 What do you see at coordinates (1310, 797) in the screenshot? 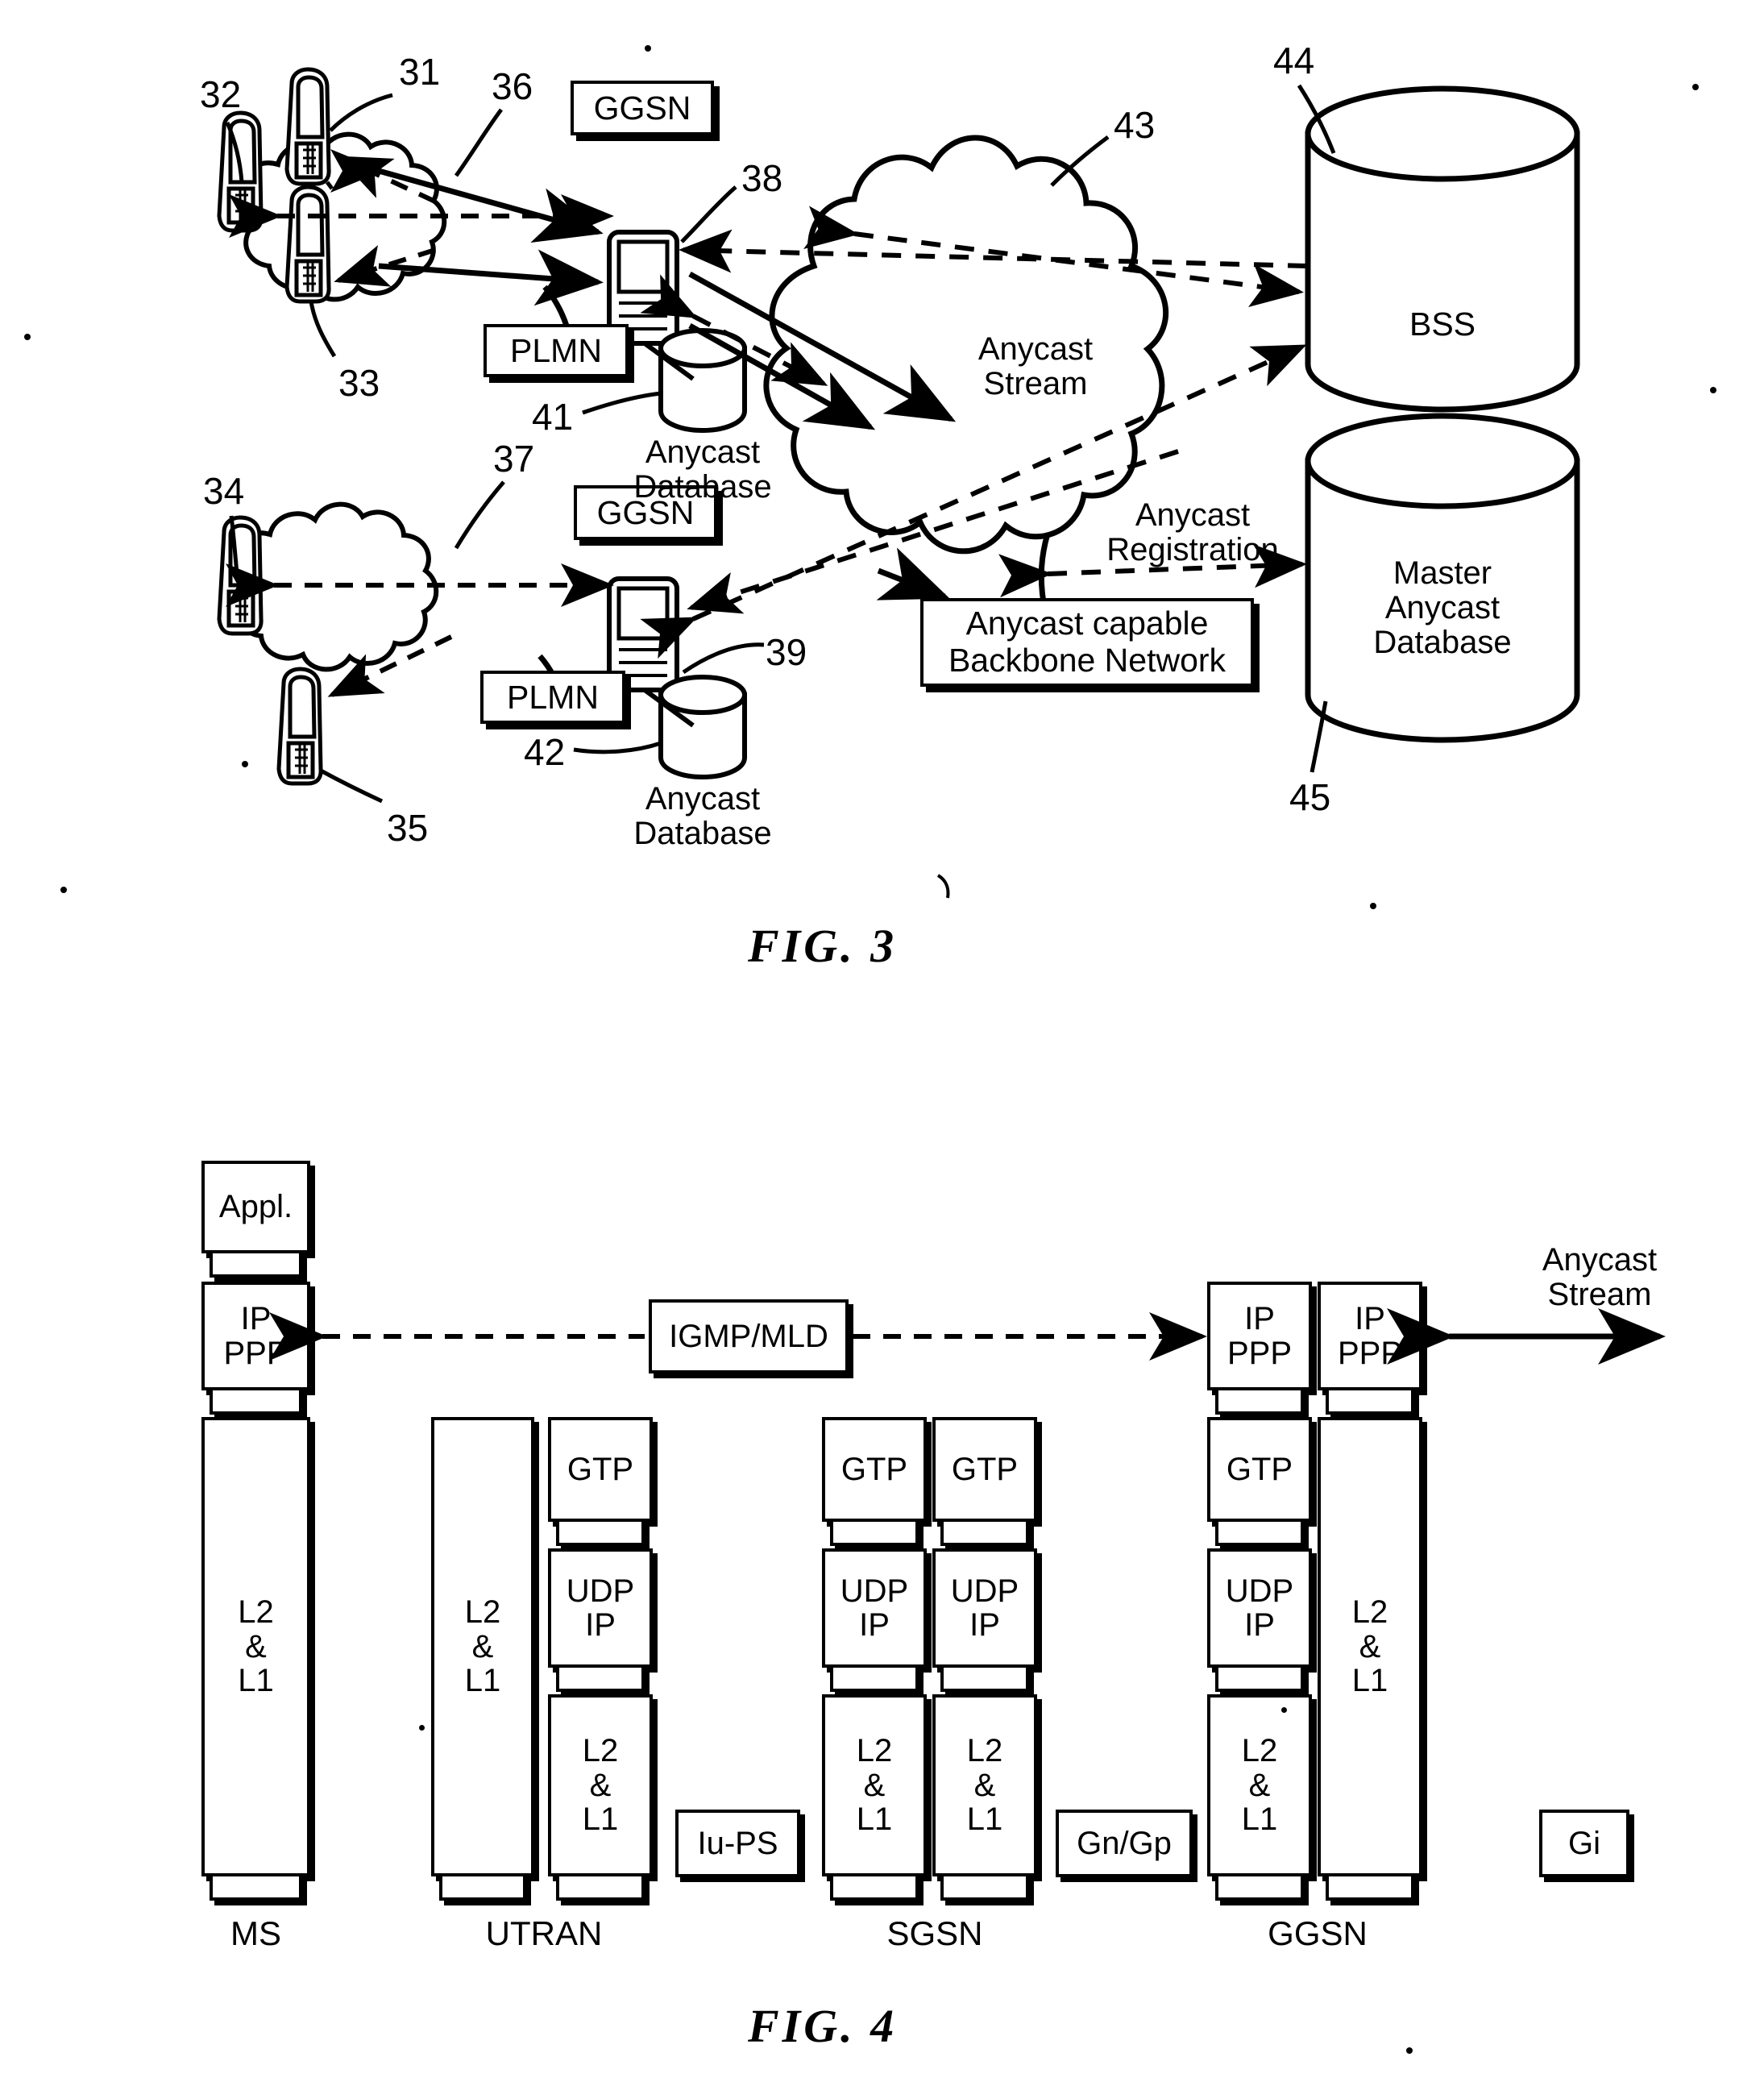
I see `ref-number-45: 45` at bounding box center [1310, 797].